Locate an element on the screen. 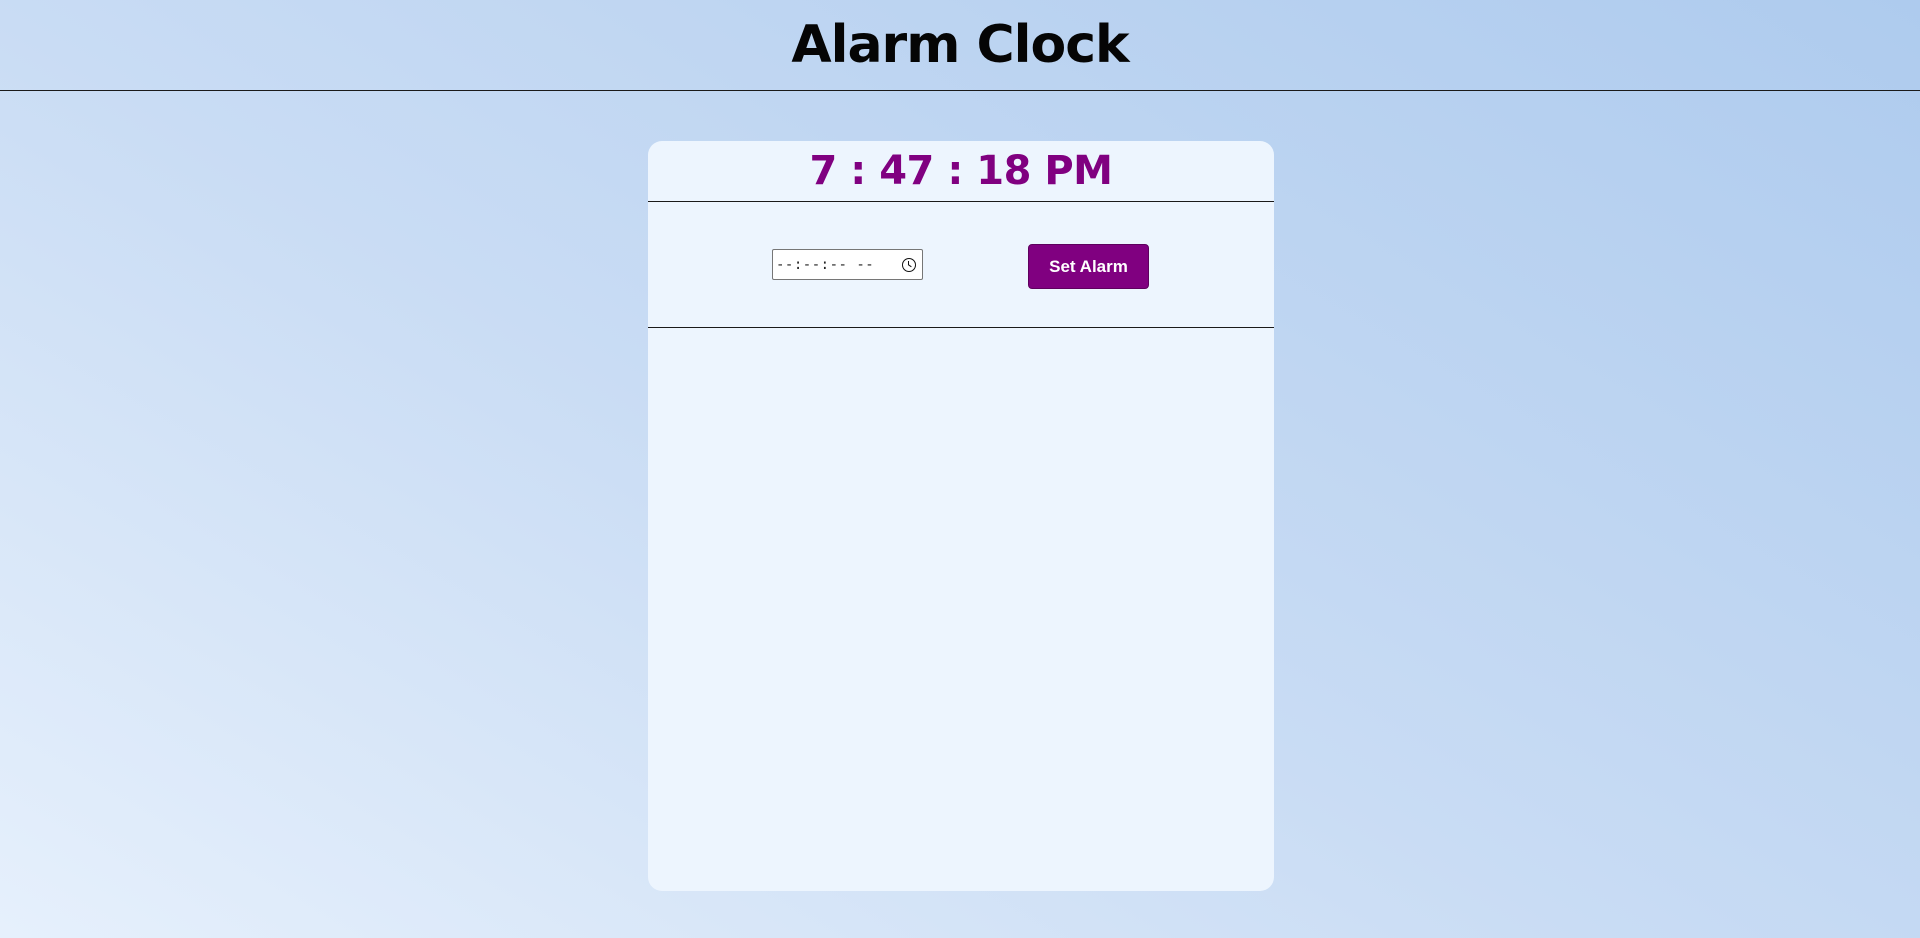 Image resolution: width=1920 pixels, height=938 pixels. alarm-time-input: --:--:-- -- is located at coordinates (847, 264).